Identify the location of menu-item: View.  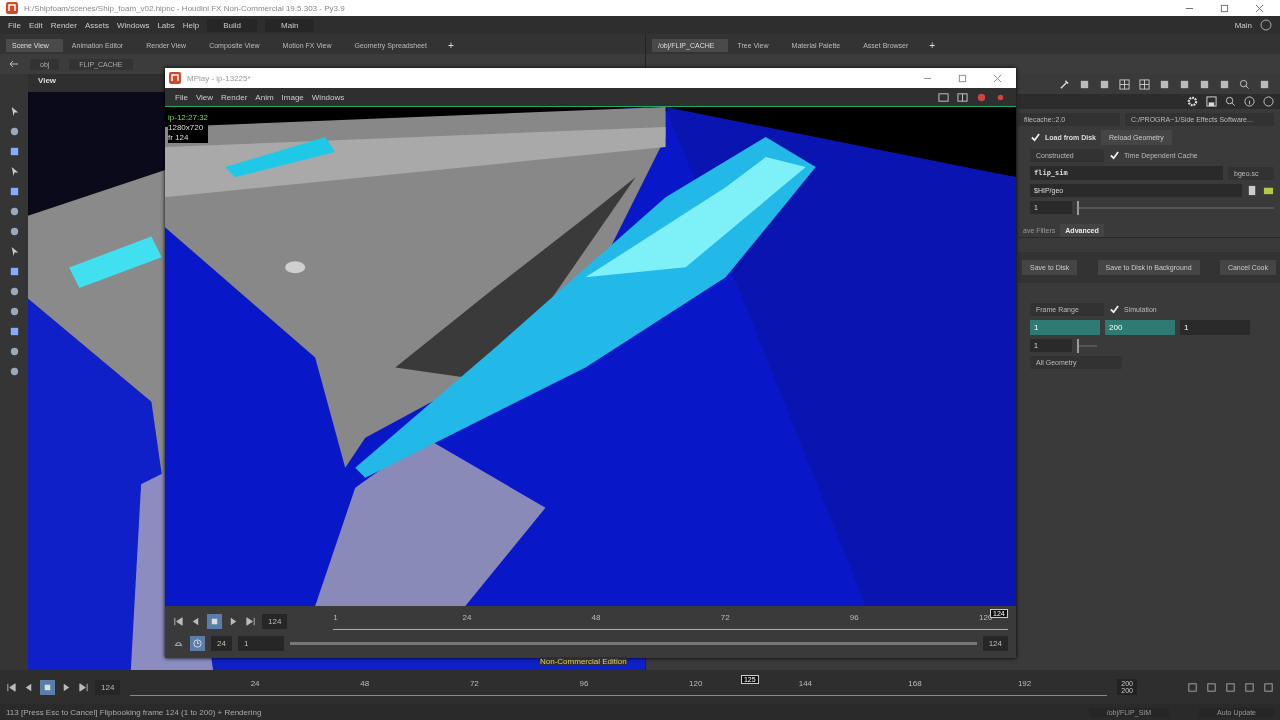
(204, 97).